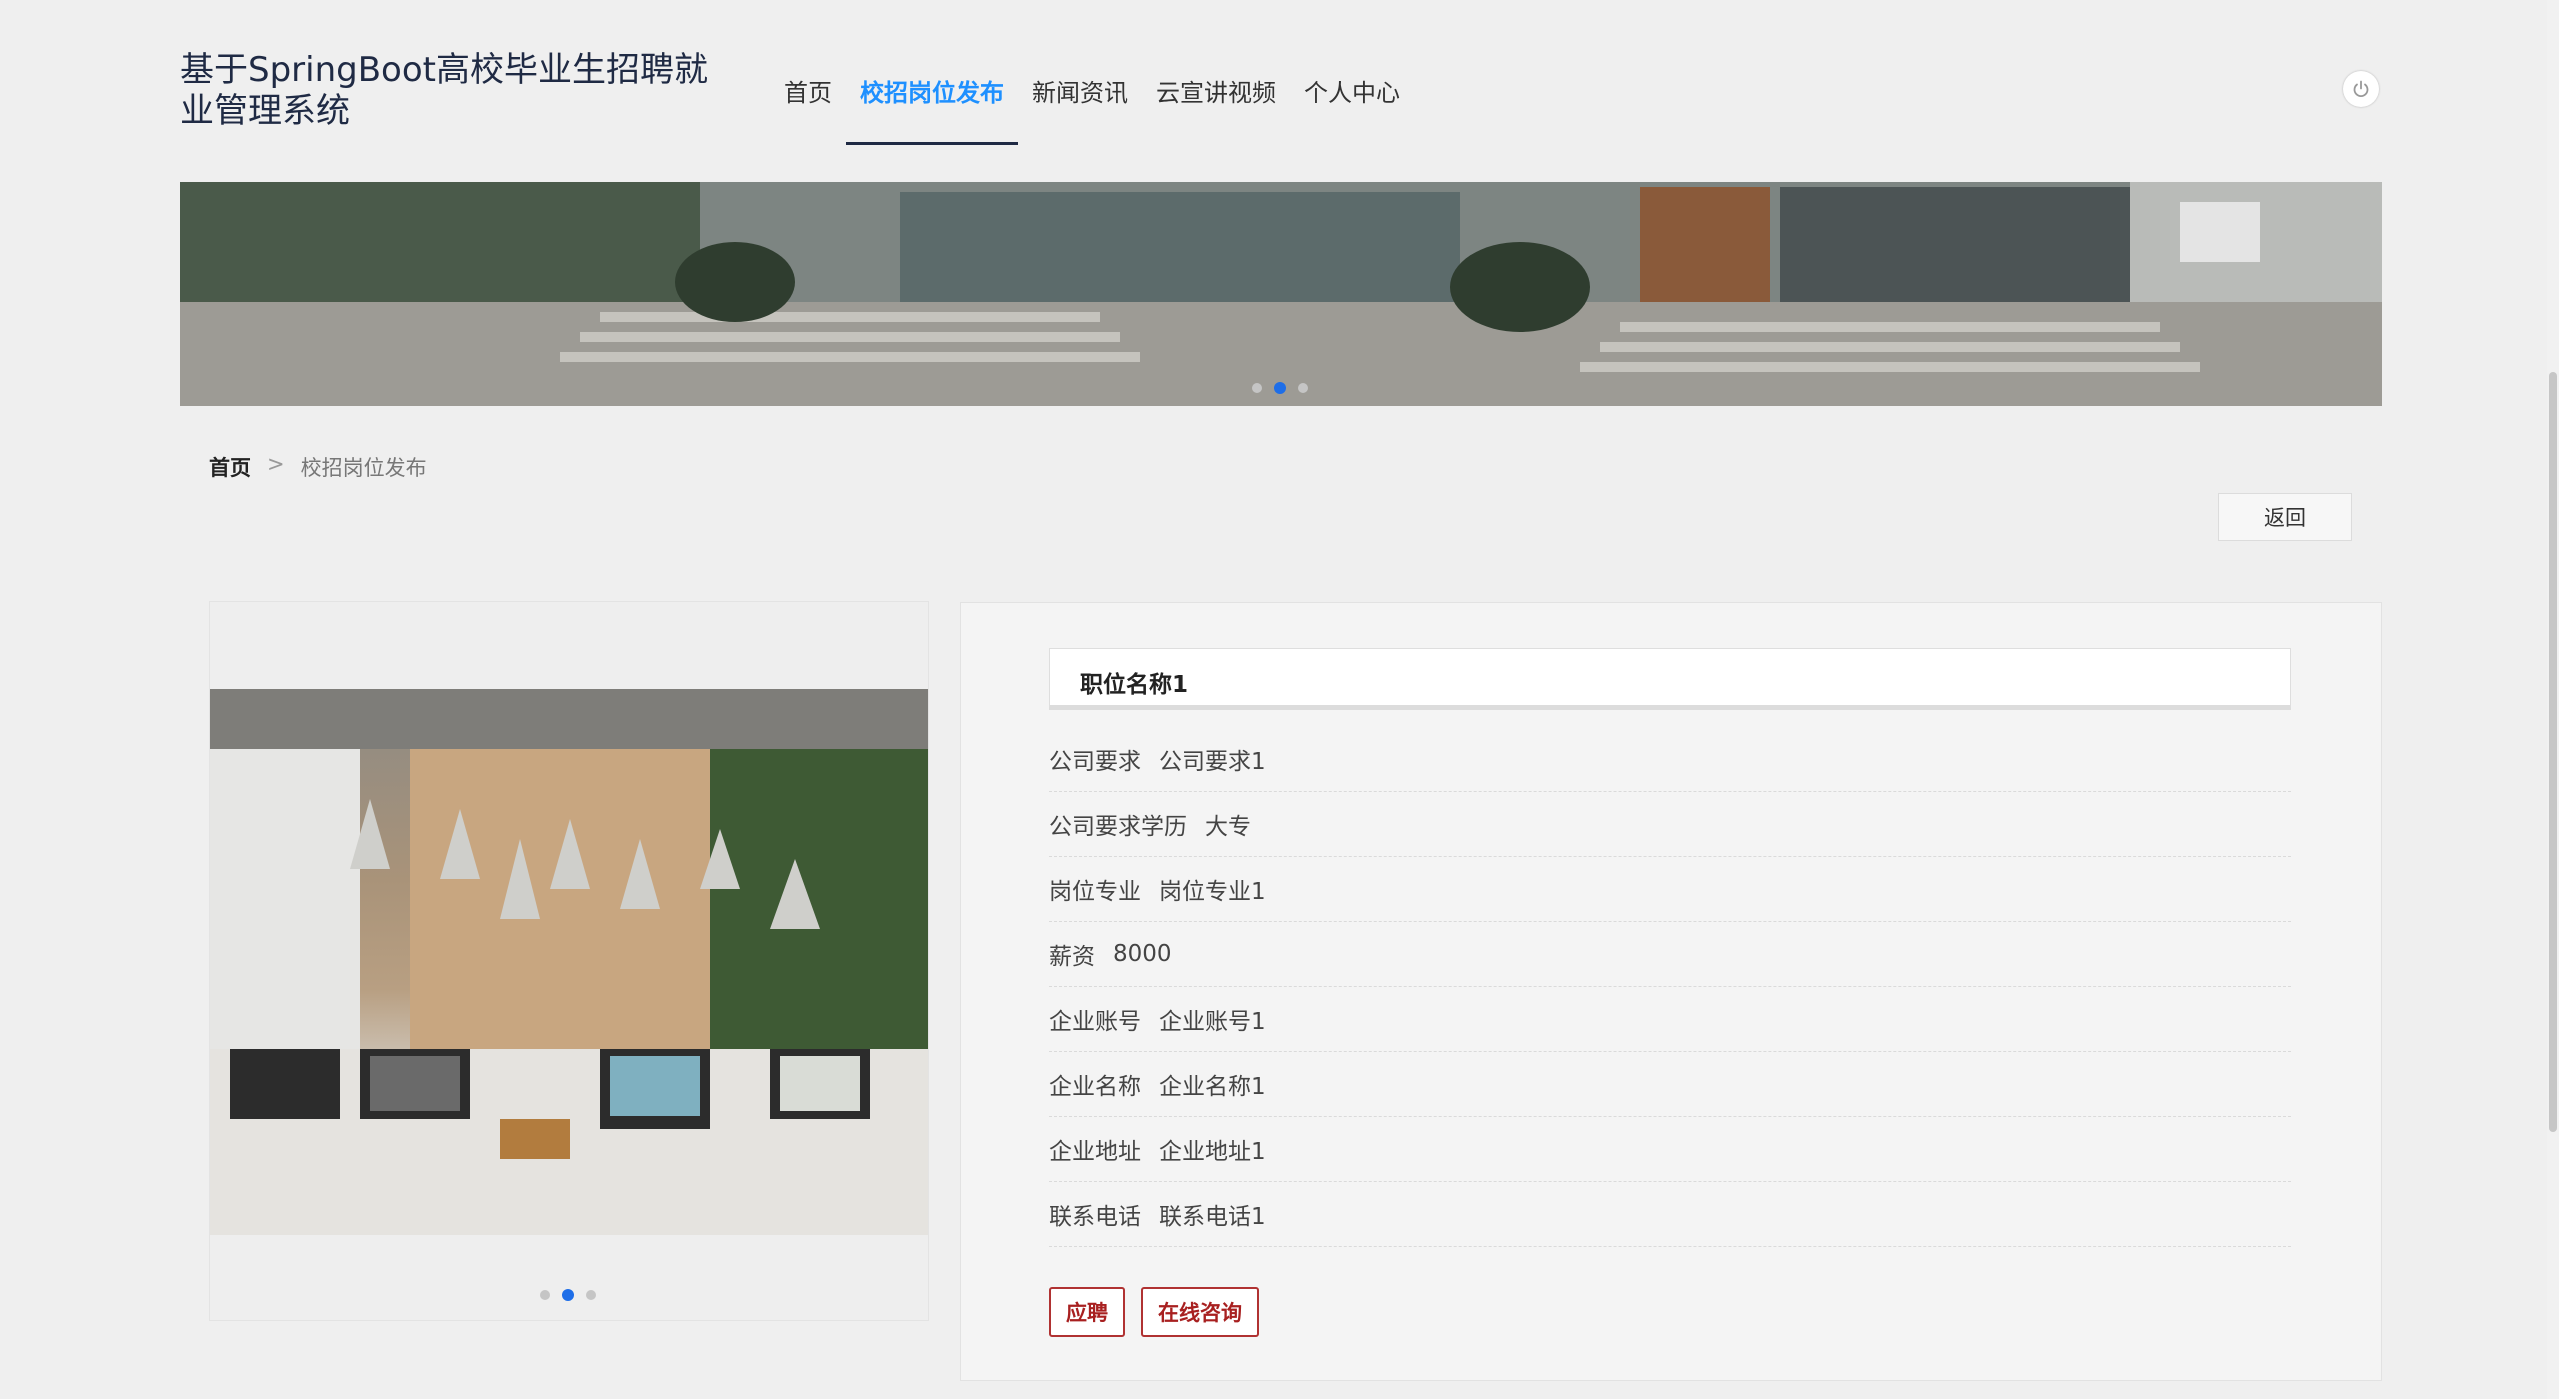  I want to click on detail-label: 岗位专业, so click(1095, 892).